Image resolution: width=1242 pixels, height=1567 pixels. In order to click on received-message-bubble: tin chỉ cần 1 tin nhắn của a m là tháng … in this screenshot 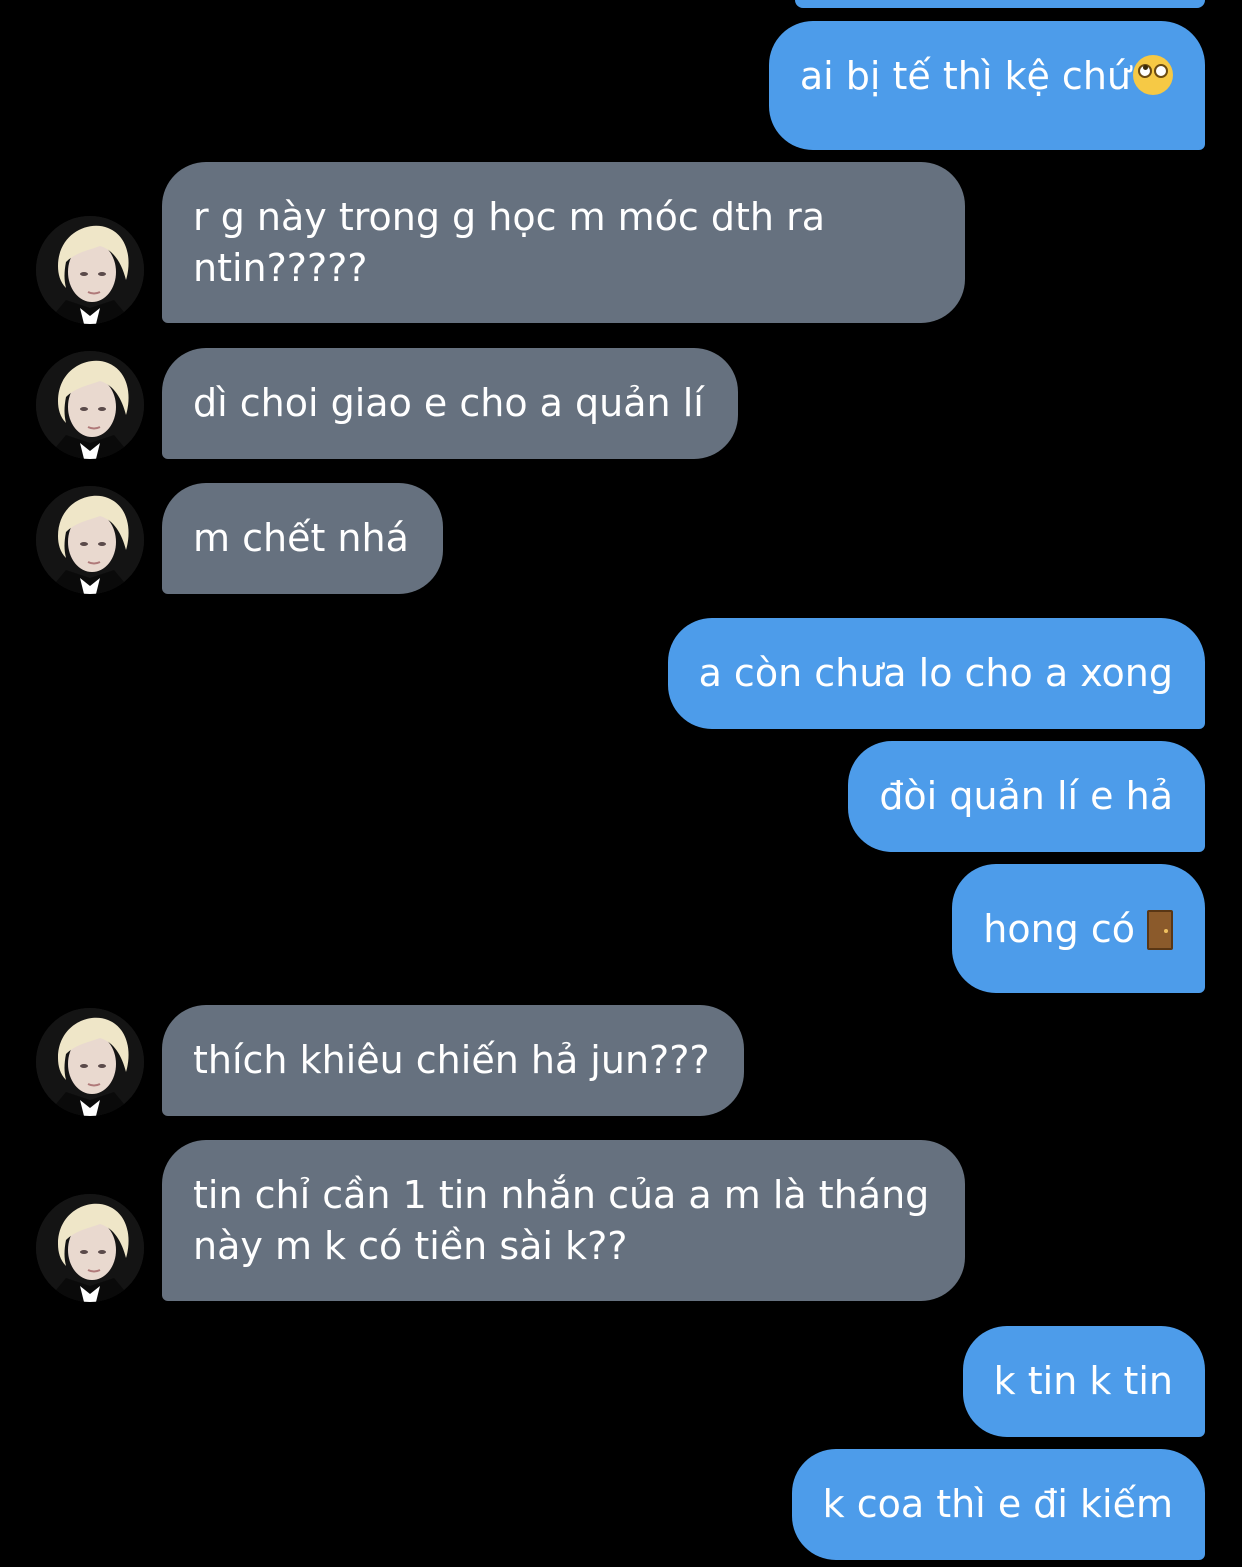, I will do `click(563, 1220)`.